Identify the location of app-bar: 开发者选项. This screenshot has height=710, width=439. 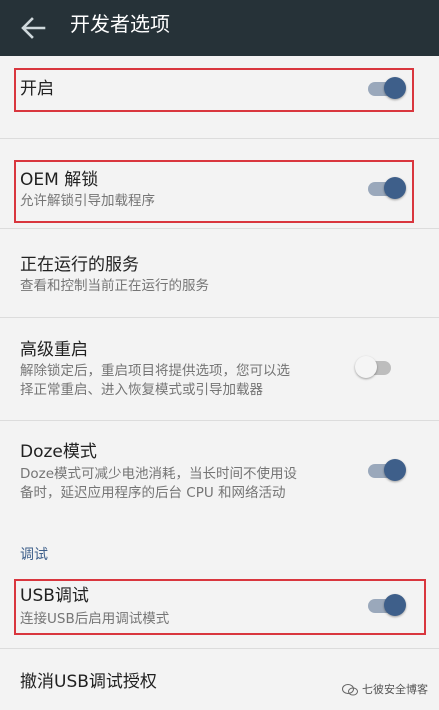
(219, 28).